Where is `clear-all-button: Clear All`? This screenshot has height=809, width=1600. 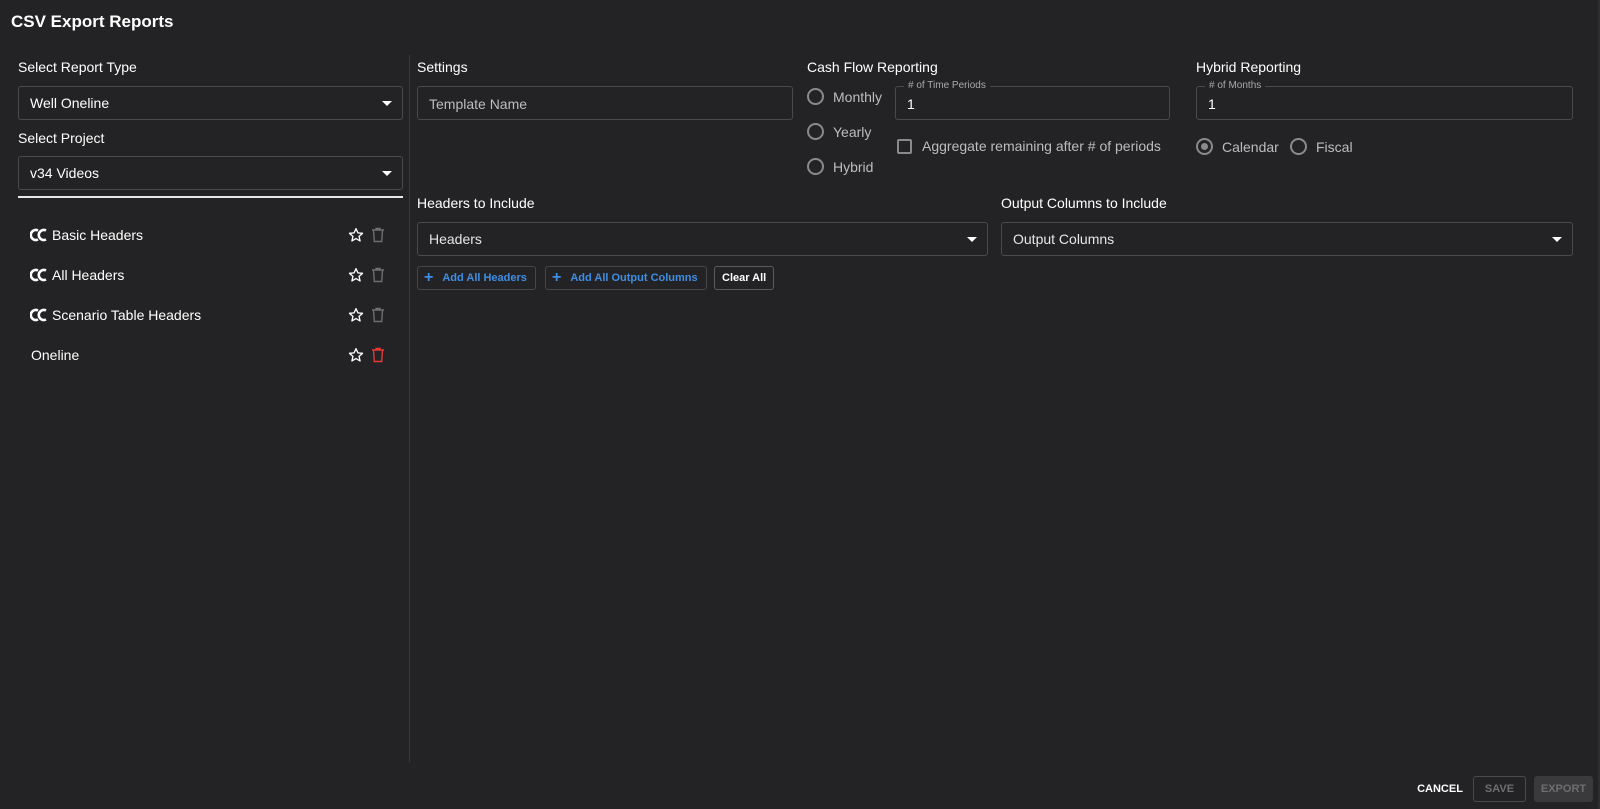 clear-all-button: Clear All is located at coordinates (744, 278).